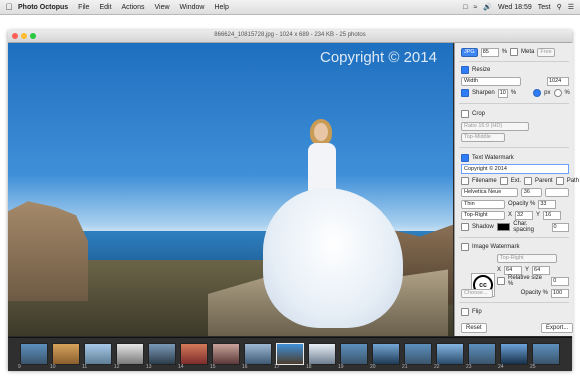 This screenshot has width=580, height=388. What do you see at coordinates (503, 181) in the screenshot?
I see `ext-checkbox` at bounding box center [503, 181].